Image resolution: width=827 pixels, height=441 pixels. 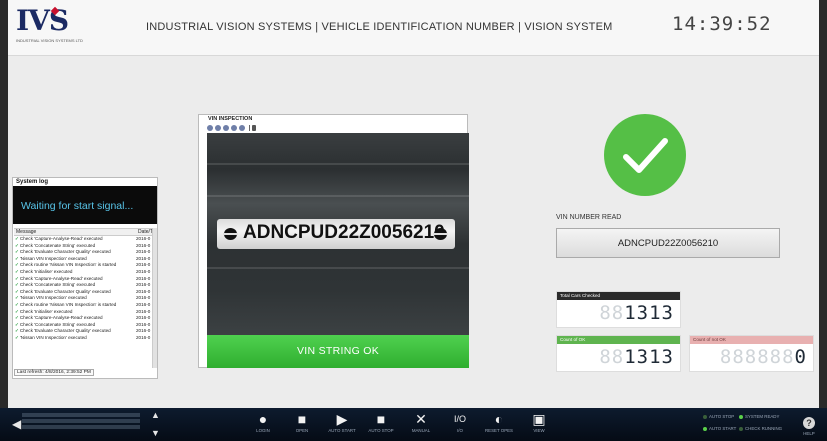 What do you see at coordinates (144, 232) in the screenshot?
I see `log-column-date: Date/T` at bounding box center [144, 232].